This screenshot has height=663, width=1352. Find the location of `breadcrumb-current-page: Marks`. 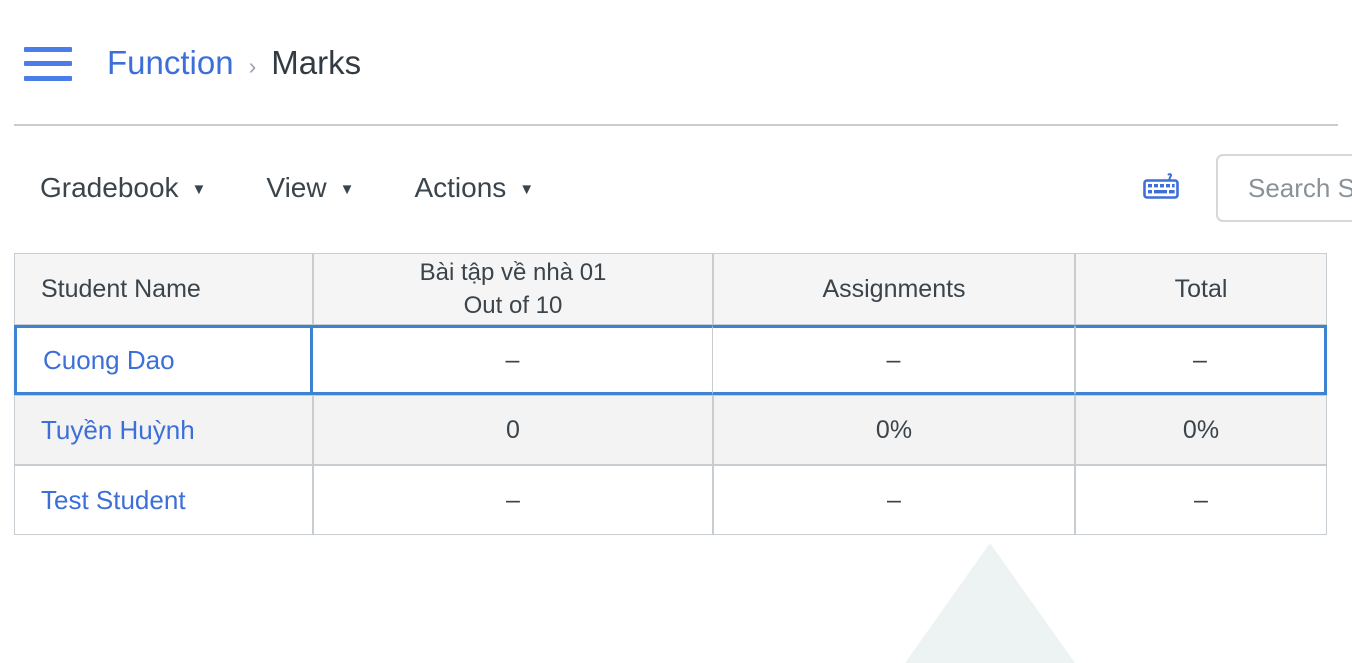

breadcrumb-current-page: Marks is located at coordinates (316, 62).